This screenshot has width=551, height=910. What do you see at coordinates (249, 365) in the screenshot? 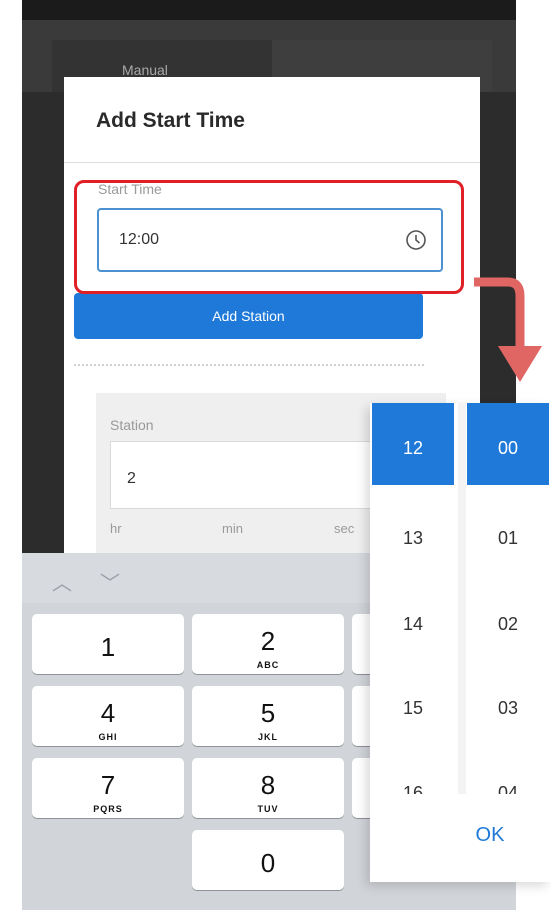
I see `dotted-divider` at bounding box center [249, 365].